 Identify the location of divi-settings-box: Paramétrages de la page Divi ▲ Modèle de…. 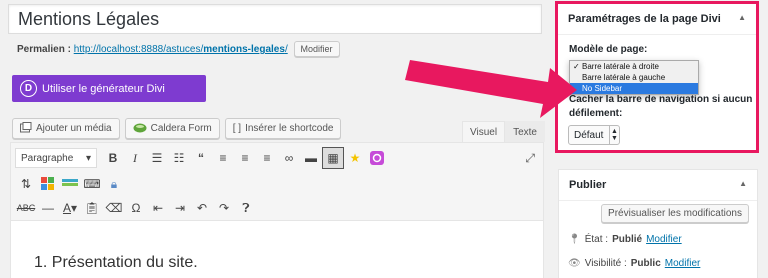
(657, 77).